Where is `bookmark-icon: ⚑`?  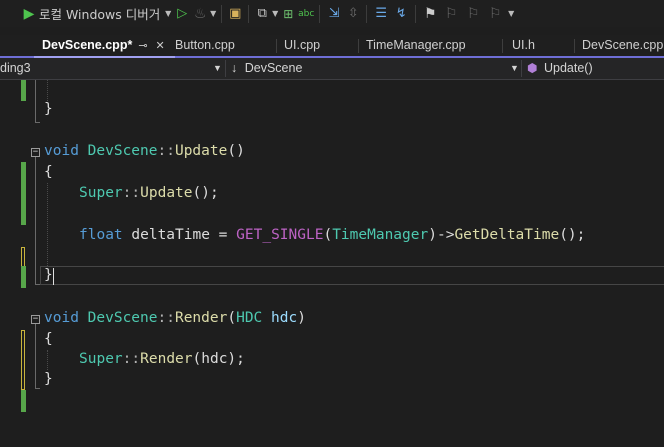
bookmark-icon: ⚑ is located at coordinates (430, 14).